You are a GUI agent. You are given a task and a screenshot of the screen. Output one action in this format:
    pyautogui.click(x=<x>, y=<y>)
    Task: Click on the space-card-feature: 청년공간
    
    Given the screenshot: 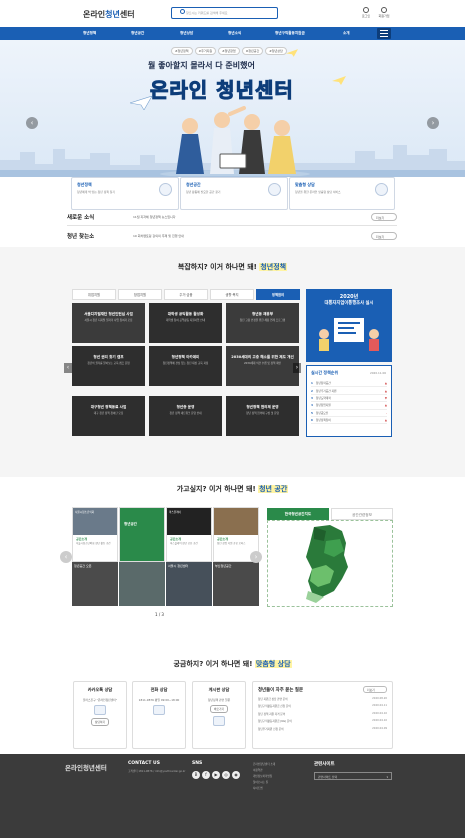 What is the action you would take?
    pyautogui.click(x=142, y=534)
    